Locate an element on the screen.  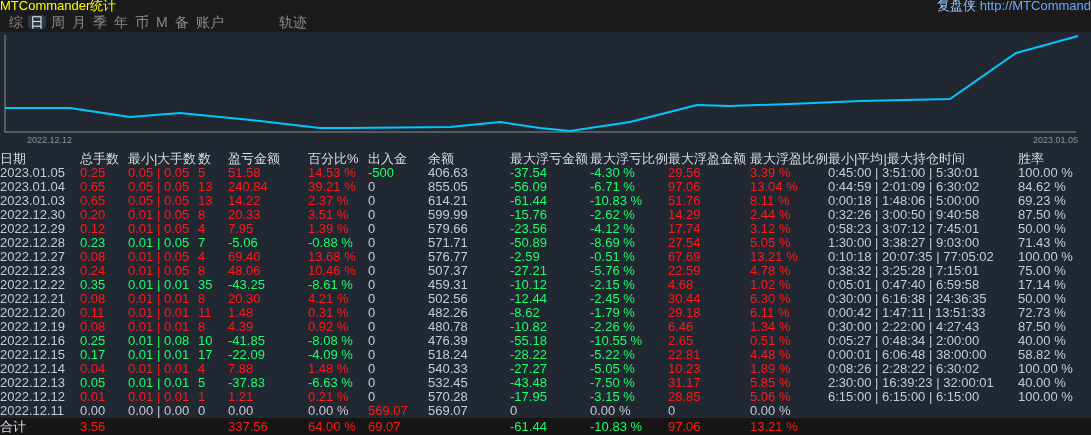
pnl-cell-text: 14.22 is located at coordinates (245, 201).